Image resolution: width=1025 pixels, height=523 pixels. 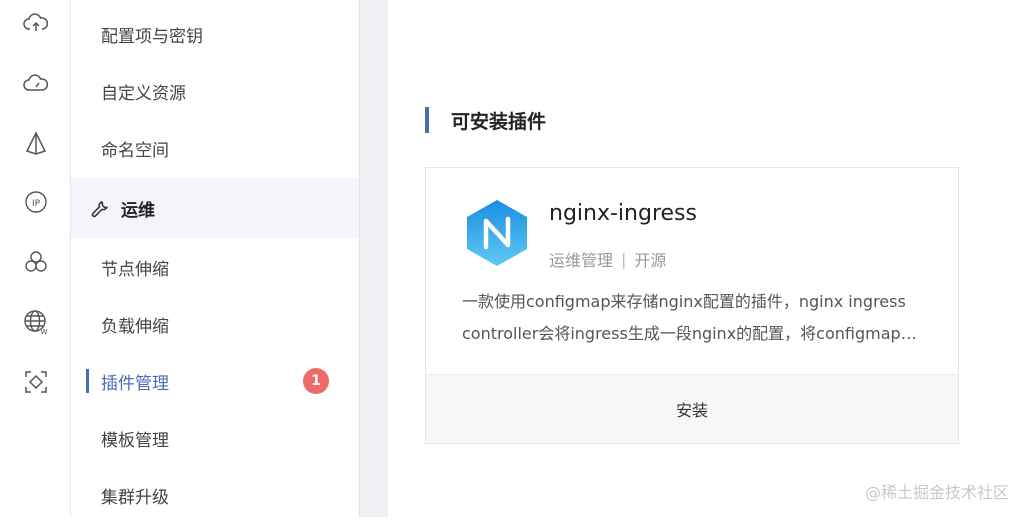 I want to click on icon-rail: IP W, so click(x=35, y=258).